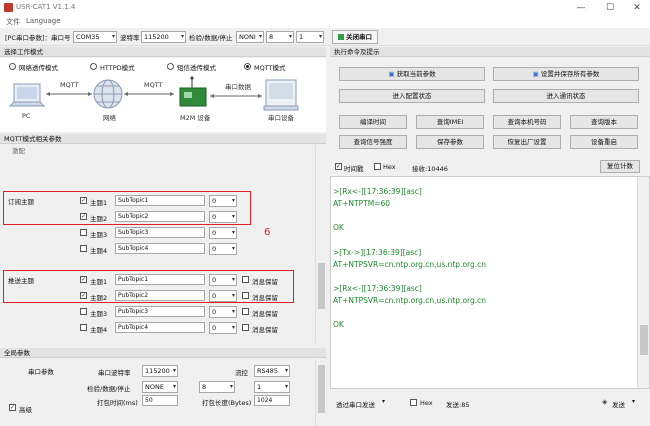  I want to click on baud-select: 115200 ▾, so click(163, 37).